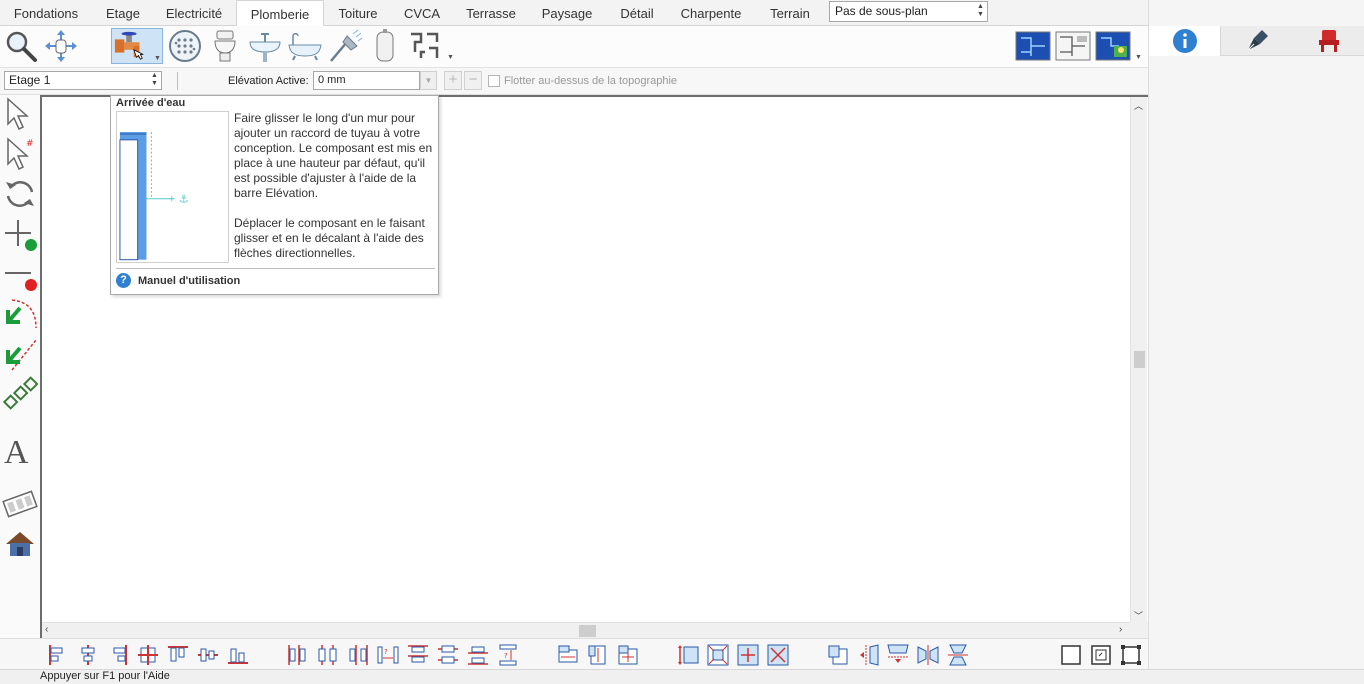 The width and height of the screenshot is (1364, 684). Describe the element at coordinates (21, 46) in the screenshot. I see `magnifier-icon` at that location.